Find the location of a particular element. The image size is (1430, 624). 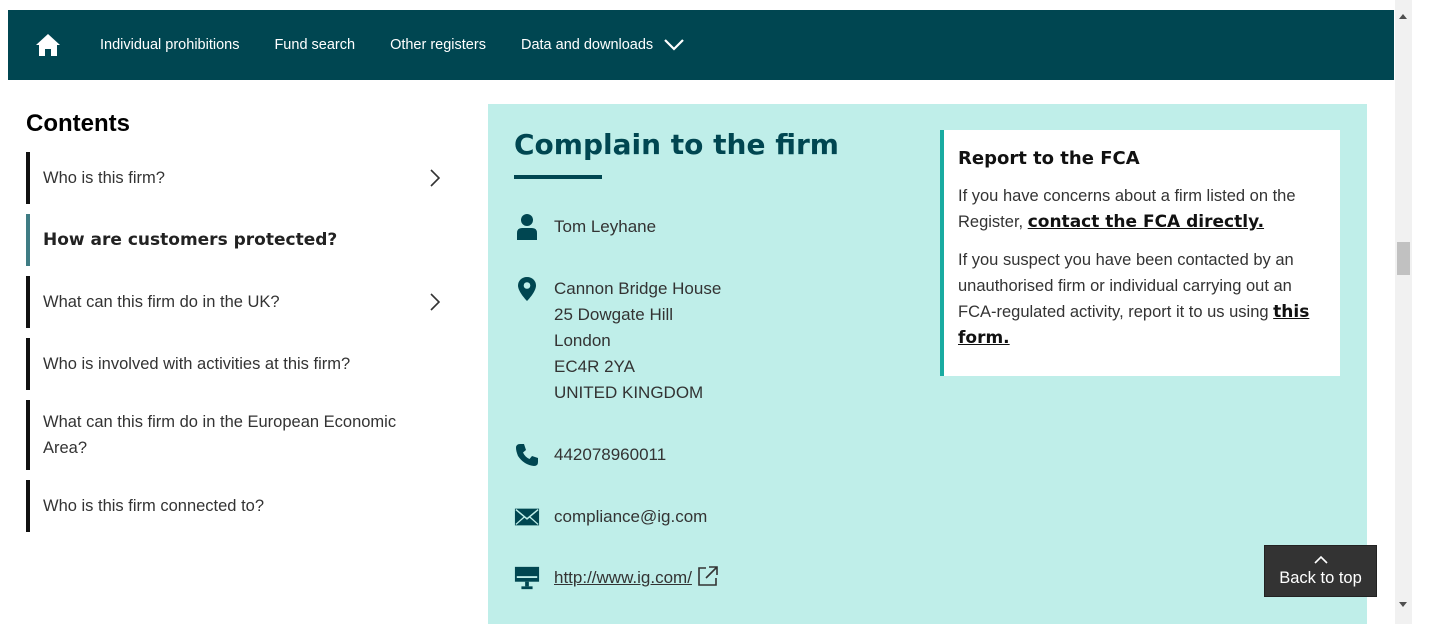

contact-name: Tom Leyhane is located at coordinates (605, 226).